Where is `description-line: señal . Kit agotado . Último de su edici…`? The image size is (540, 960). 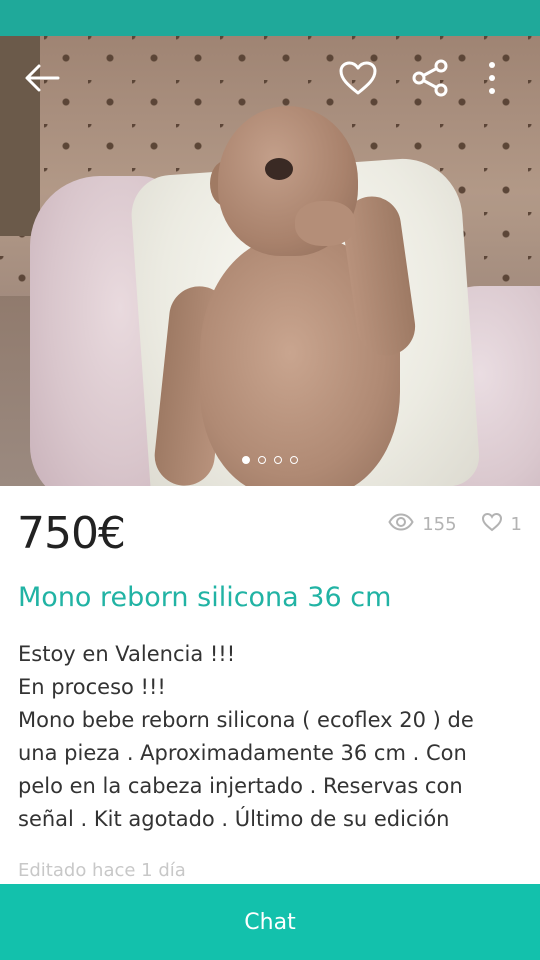 description-line: señal . Kit agotado . Último de su edici… is located at coordinates (234, 819).